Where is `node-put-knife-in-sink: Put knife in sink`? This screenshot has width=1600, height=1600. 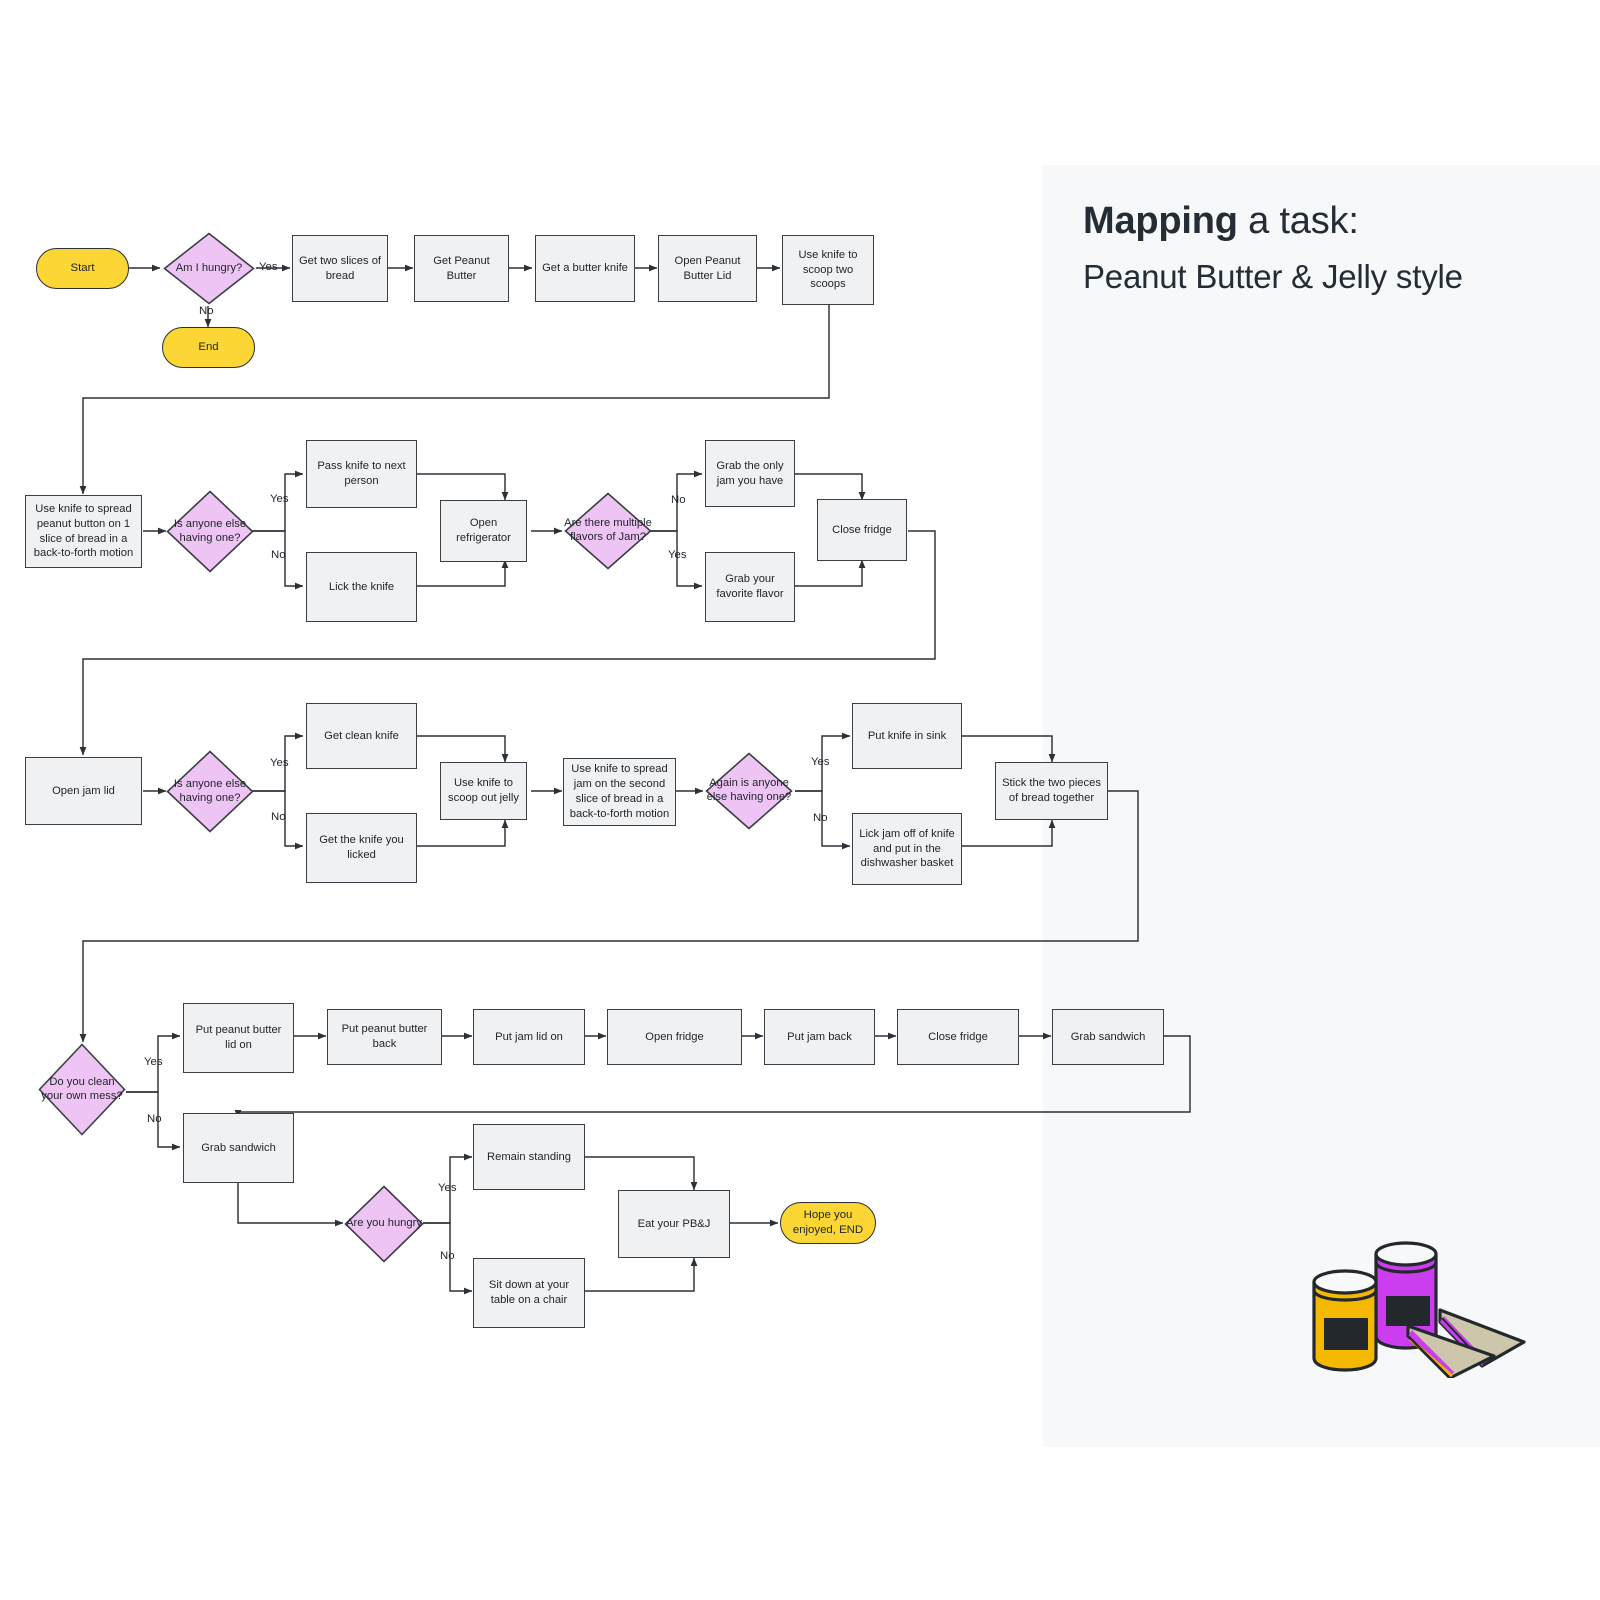
node-put-knife-in-sink: Put knife in sink is located at coordinates (907, 736).